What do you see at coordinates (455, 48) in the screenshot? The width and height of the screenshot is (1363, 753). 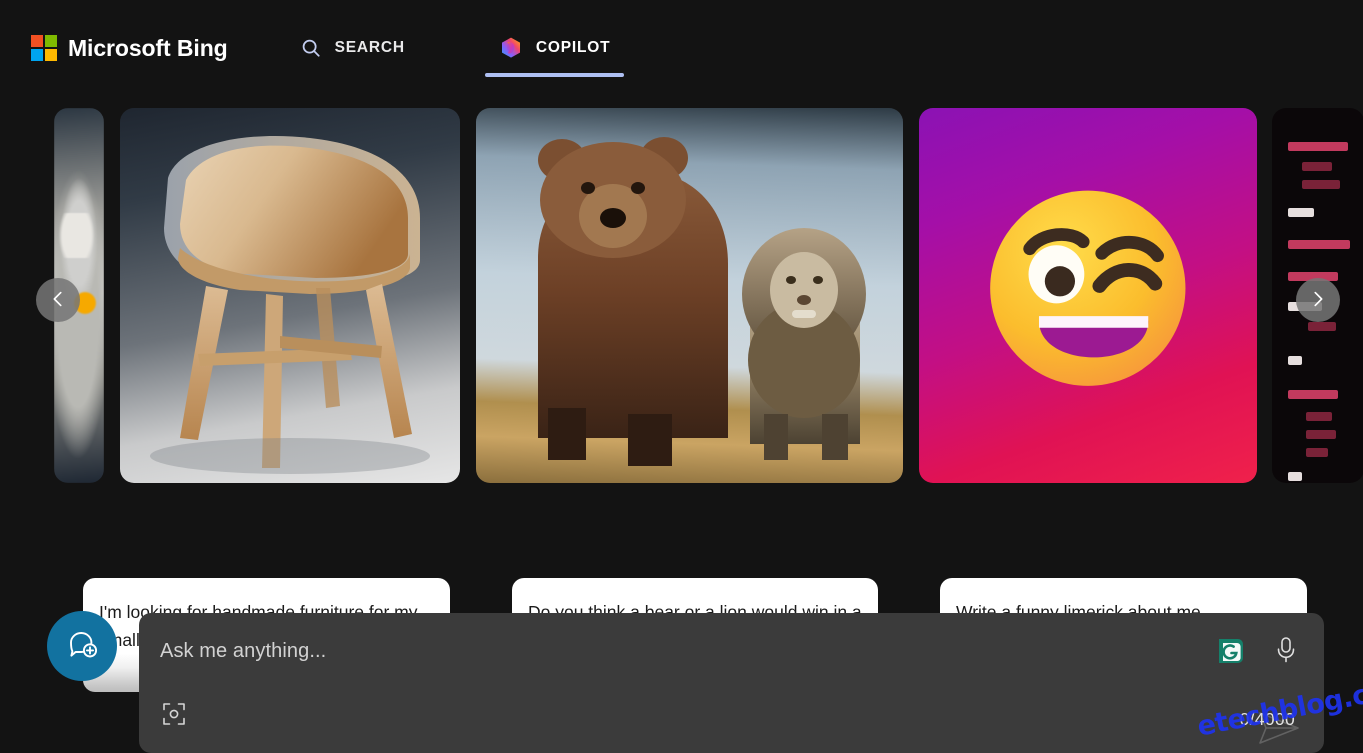 I see `main-nav: SEARCH COPILOT` at bounding box center [455, 48].